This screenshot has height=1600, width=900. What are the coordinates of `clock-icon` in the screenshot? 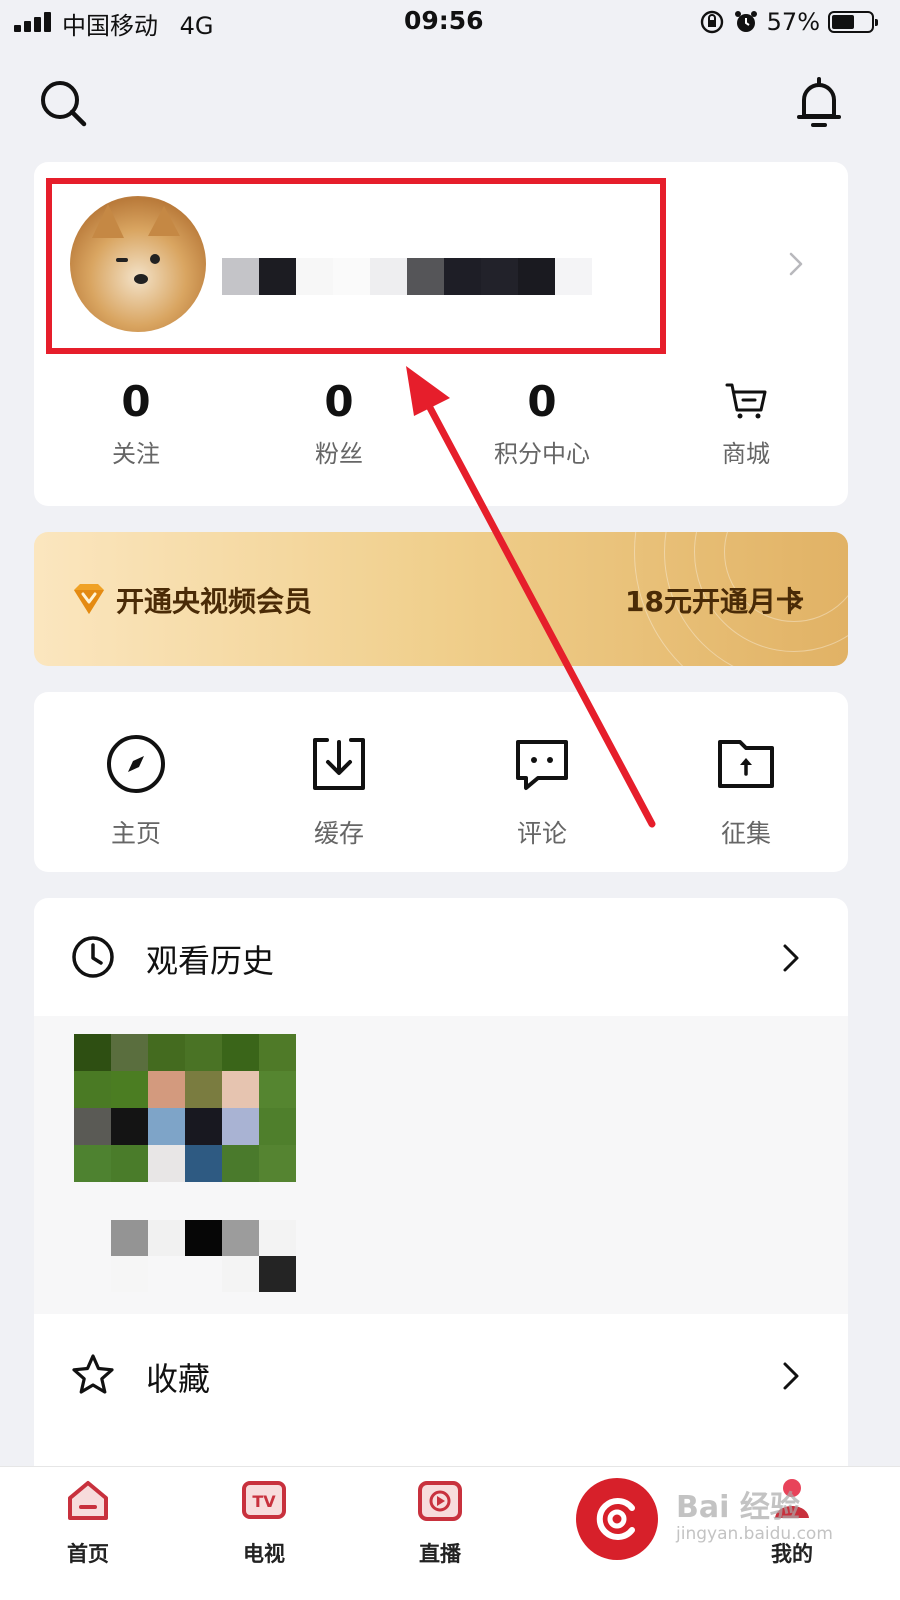 It's located at (93, 957).